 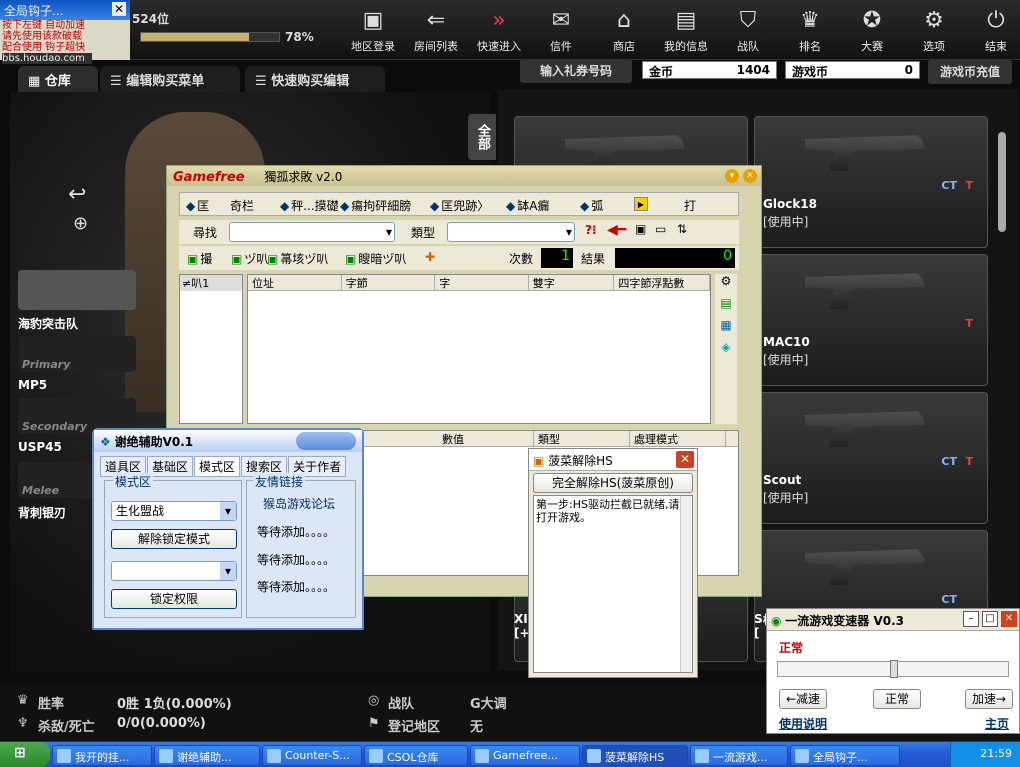 I want to click on speed-up-button: 加速→, so click(x=989, y=699).